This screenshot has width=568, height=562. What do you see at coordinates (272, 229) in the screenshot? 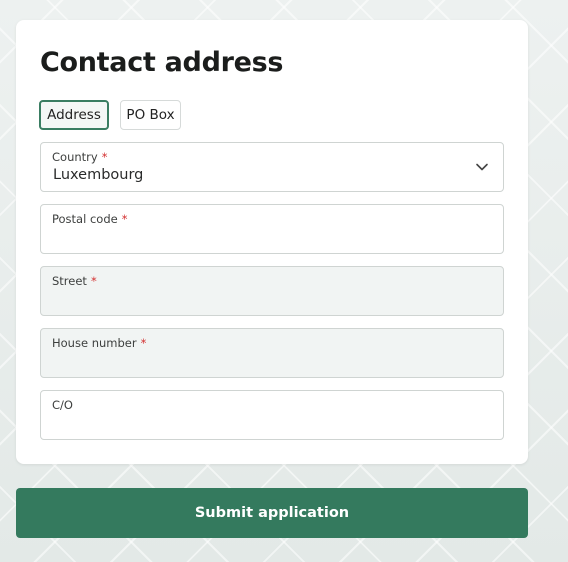
I see `postal-code-field: Postal code *` at bounding box center [272, 229].